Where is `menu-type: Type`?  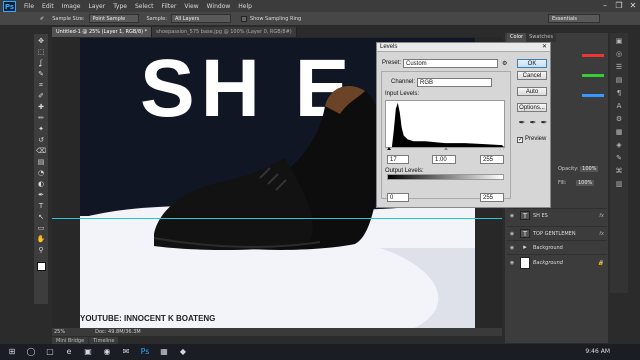 menu-type: Type is located at coordinates (120, 6).